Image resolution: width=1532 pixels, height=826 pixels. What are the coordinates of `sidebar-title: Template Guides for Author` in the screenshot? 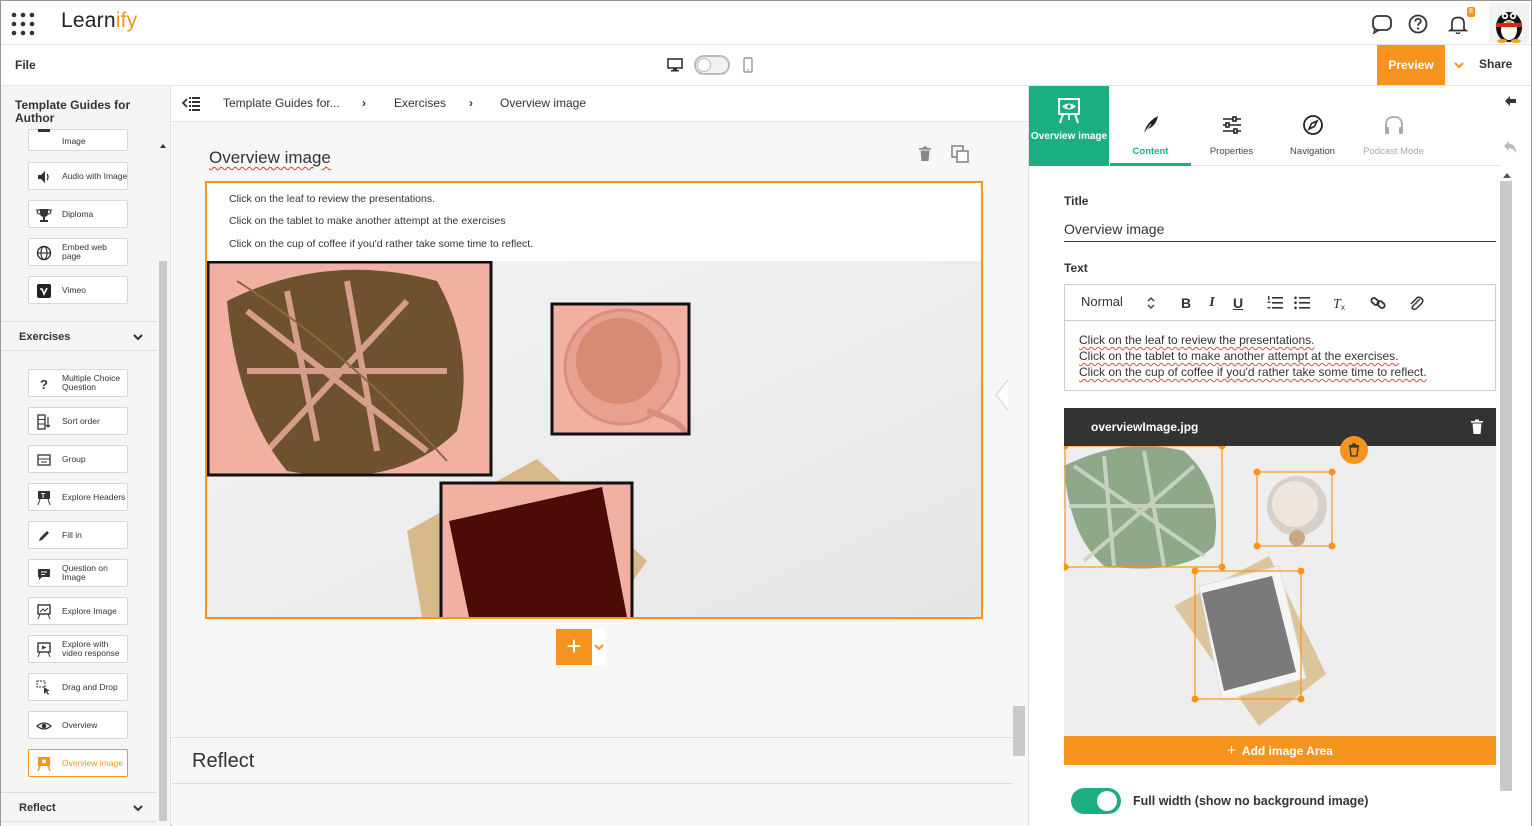 It's located at (73, 111).